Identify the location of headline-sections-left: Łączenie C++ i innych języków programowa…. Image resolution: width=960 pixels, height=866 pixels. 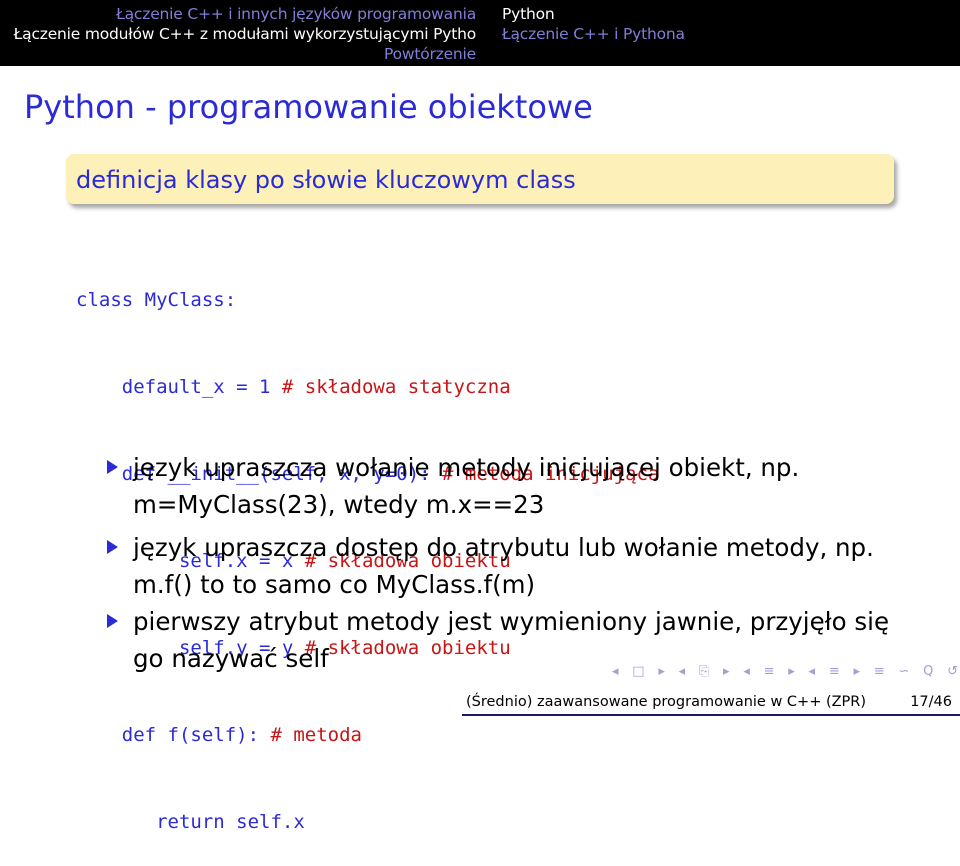
(240, 33).